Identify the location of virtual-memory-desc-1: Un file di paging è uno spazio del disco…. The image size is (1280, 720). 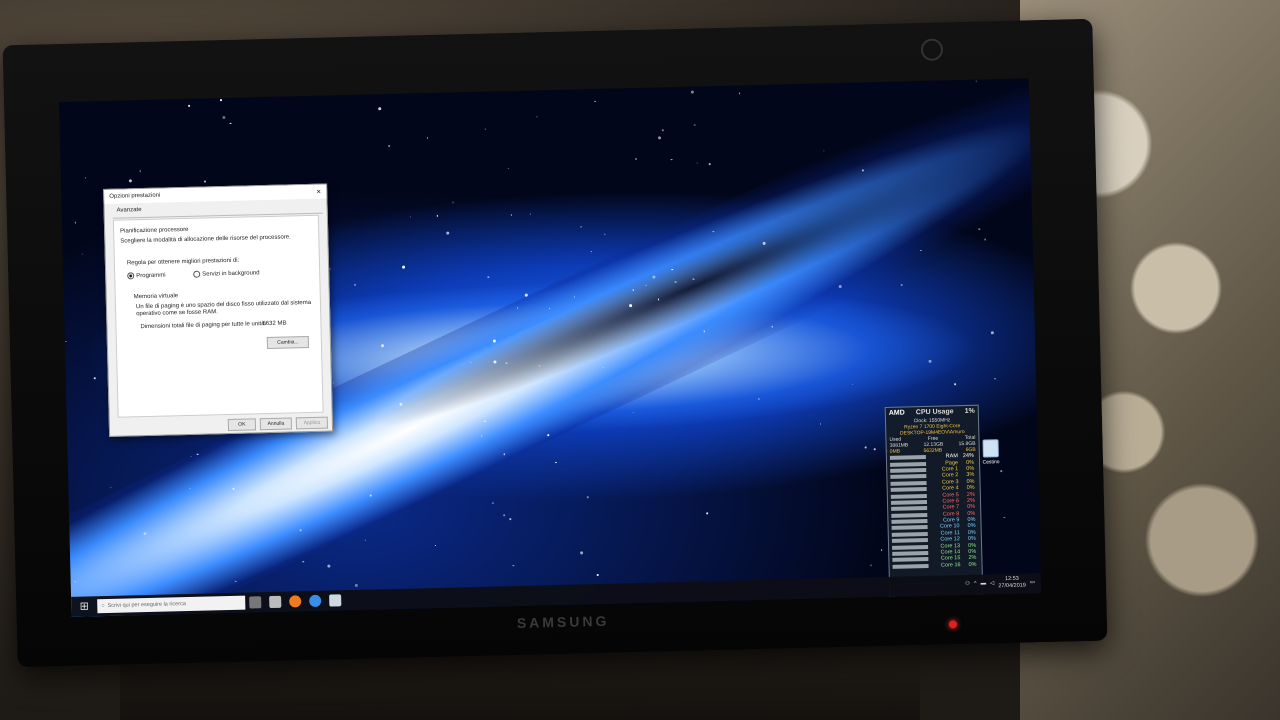
(223, 305).